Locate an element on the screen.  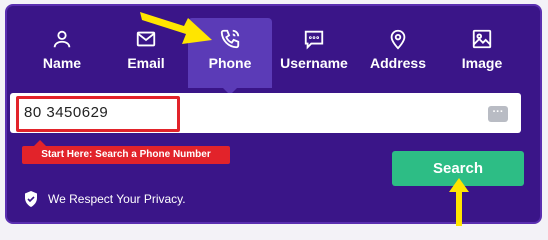
tab-email-label: Email is located at coordinates (146, 63).